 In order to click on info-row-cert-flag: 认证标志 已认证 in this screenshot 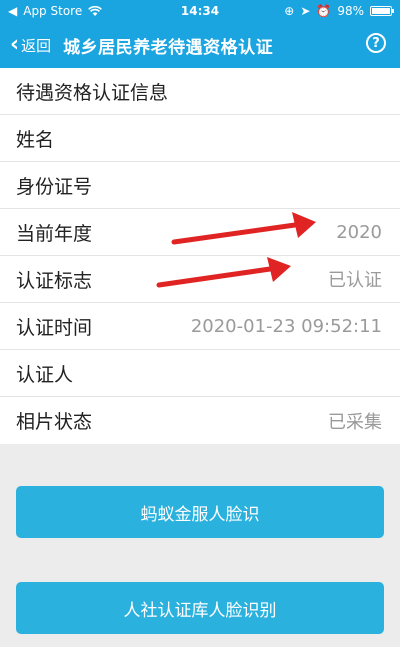, I will do `click(200, 279)`.